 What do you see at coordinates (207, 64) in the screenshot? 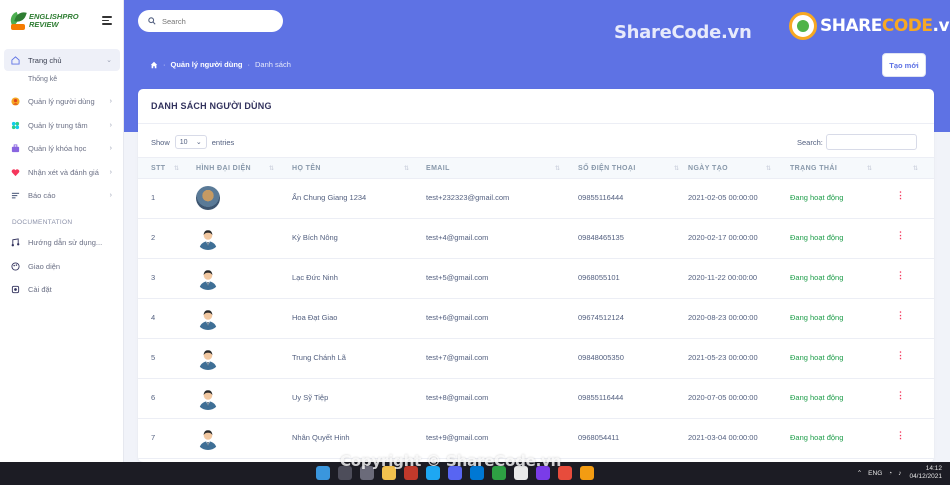
I see `breadcrumb-link: Quản lý người dùng` at bounding box center [207, 64].